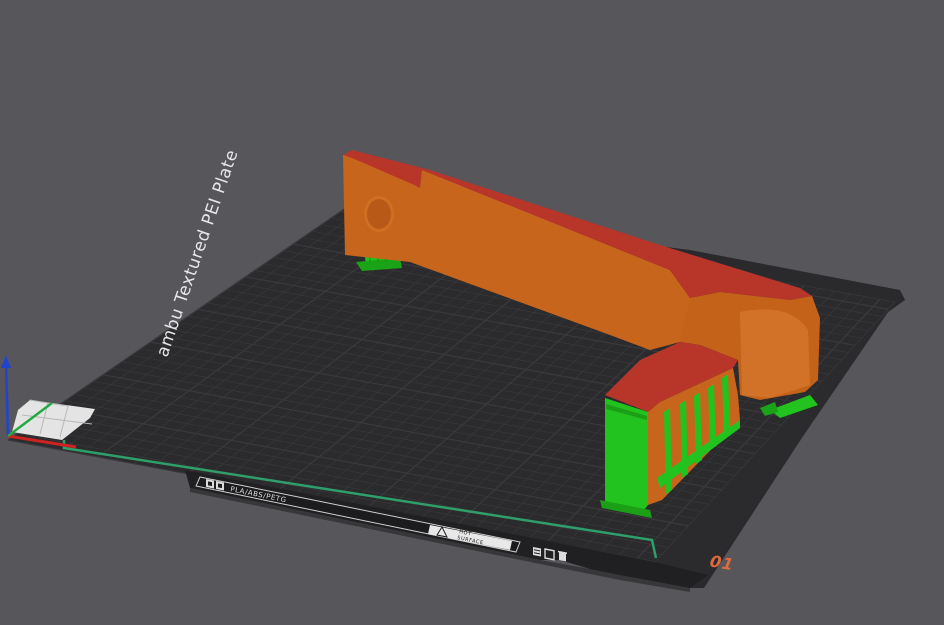  What do you see at coordinates (7, 398) in the screenshot?
I see `z-axis` at bounding box center [7, 398].